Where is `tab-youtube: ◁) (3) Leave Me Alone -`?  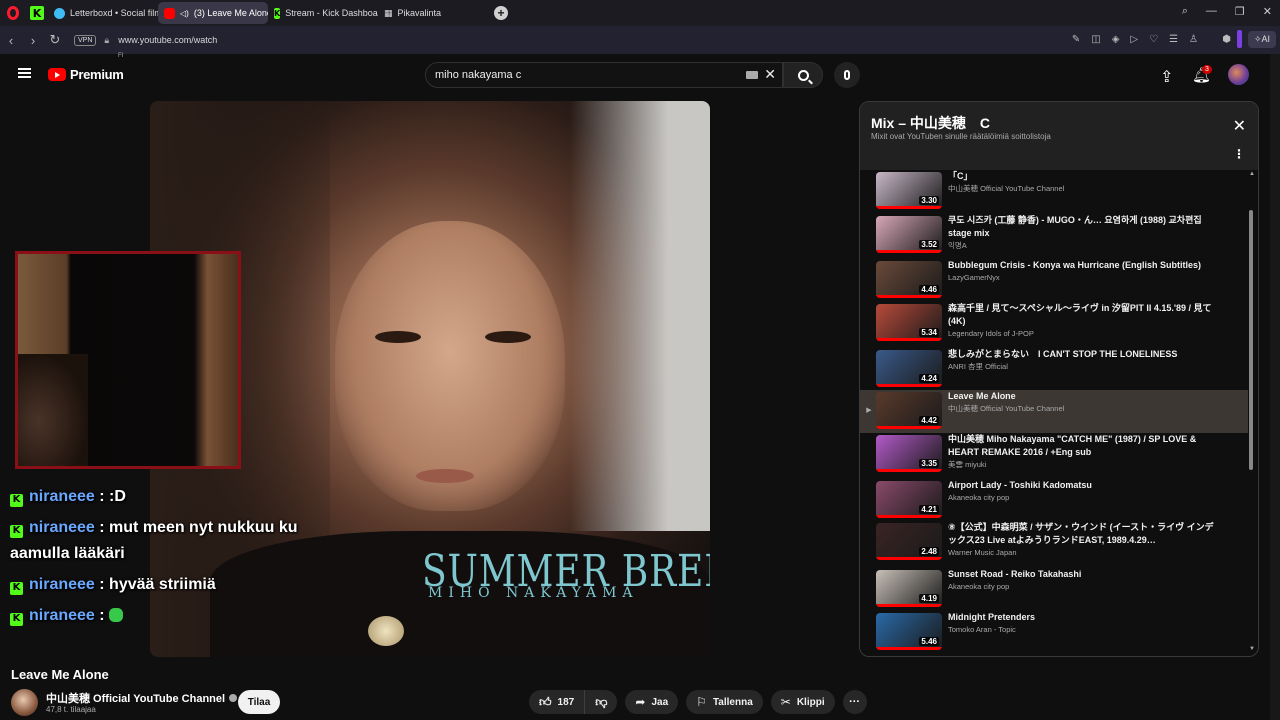
tab-youtube: ◁) (3) Leave Me Alone - is located at coordinates (213, 13).